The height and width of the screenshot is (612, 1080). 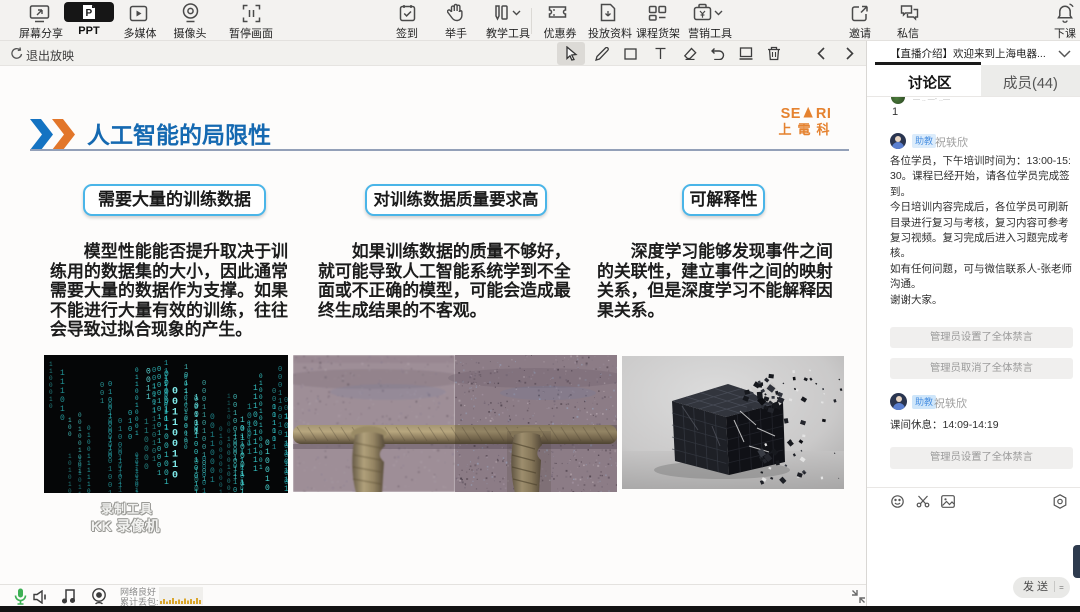 What do you see at coordinates (267, 466) in the screenshot?
I see `svg-text: 0100101001010` at bounding box center [267, 466].